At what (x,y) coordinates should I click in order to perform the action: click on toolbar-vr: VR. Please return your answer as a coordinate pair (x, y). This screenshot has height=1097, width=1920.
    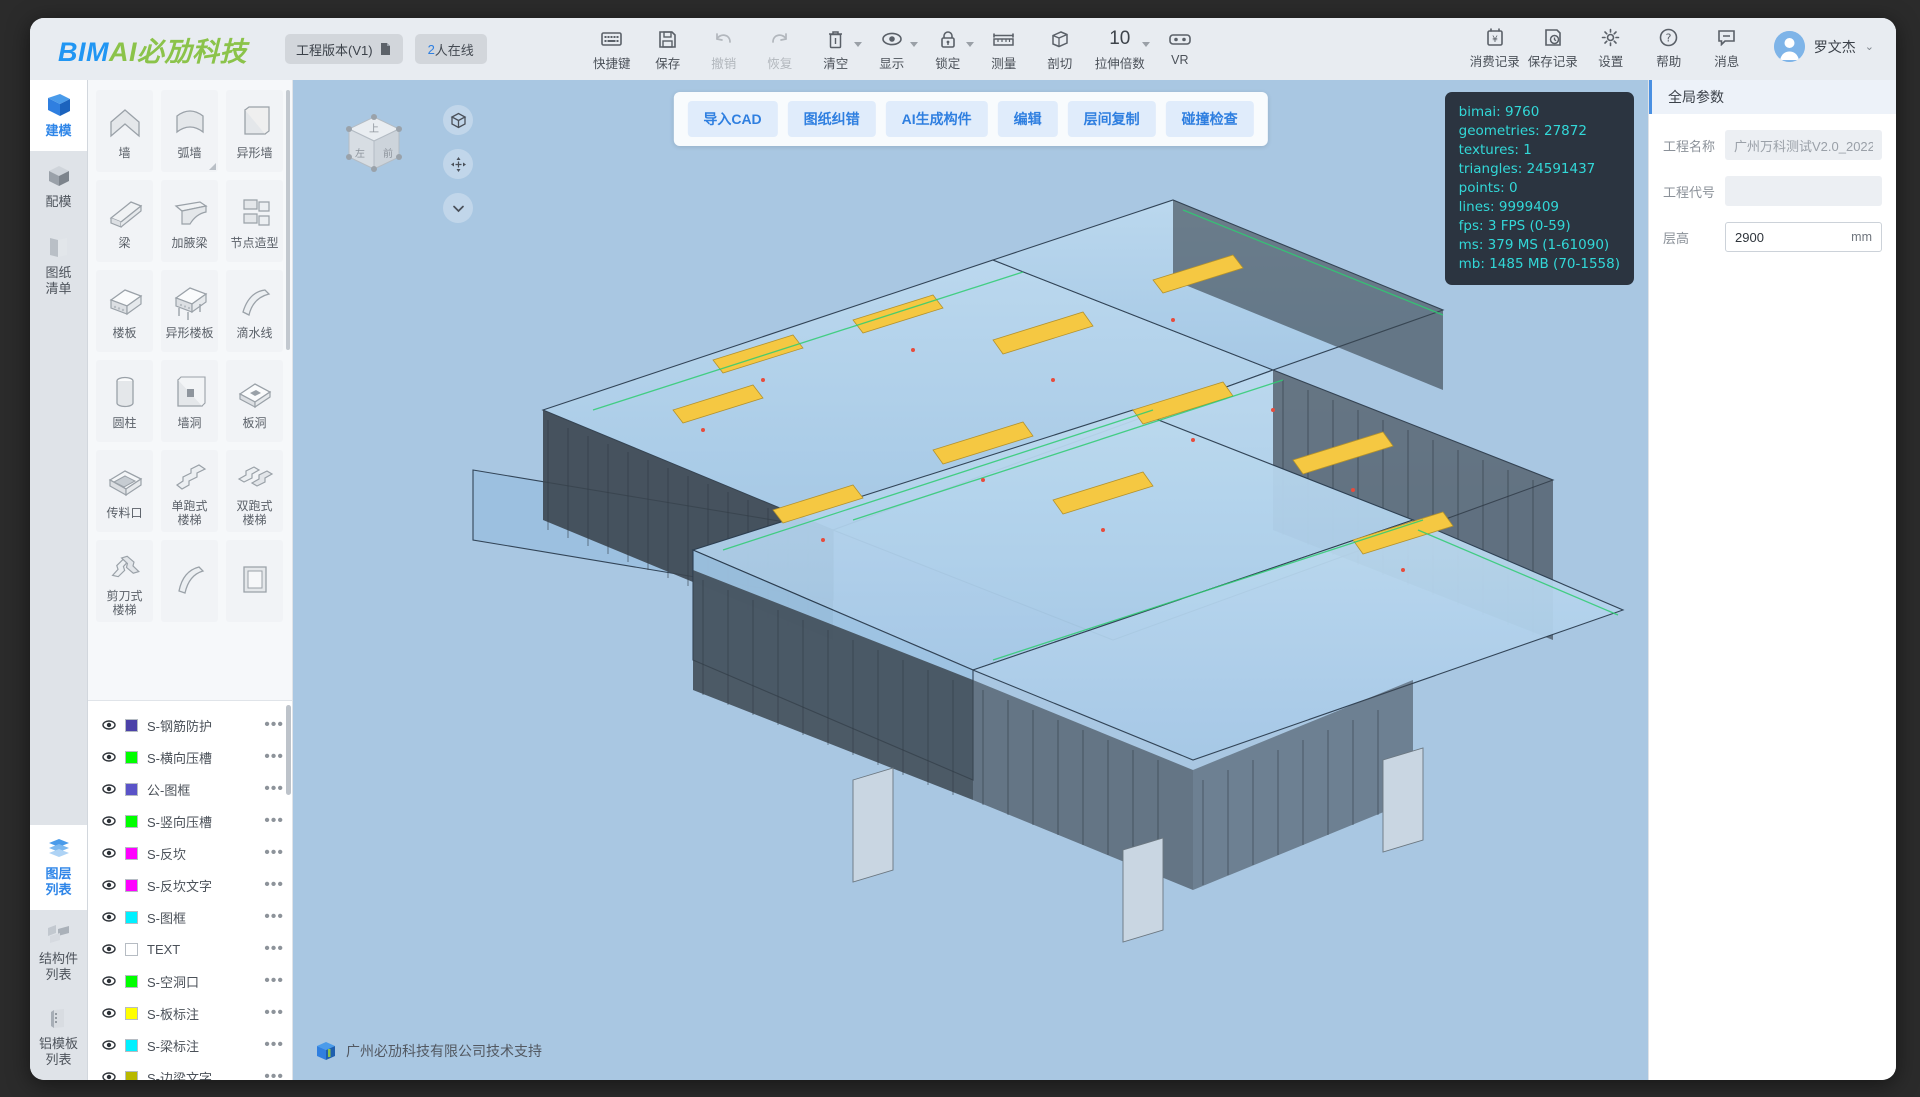
    Looking at the image, I should click on (1180, 46).